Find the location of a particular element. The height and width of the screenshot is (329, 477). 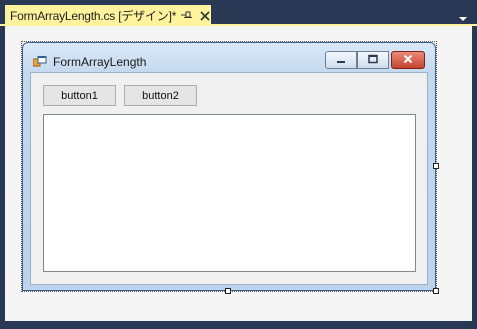

maximize-button is located at coordinates (373, 60).